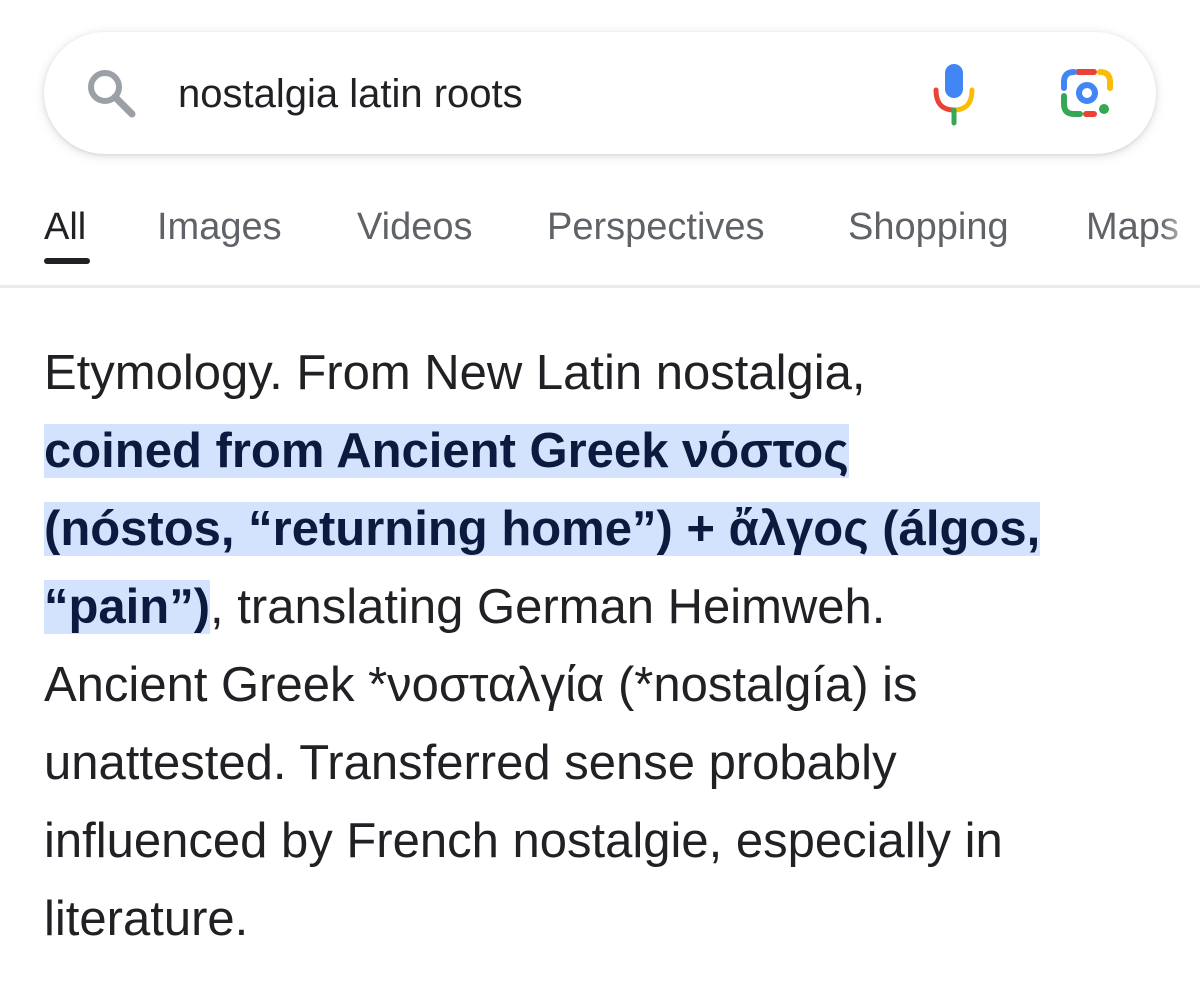 This screenshot has width=1200, height=986. Describe the element at coordinates (219, 227) in the screenshot. I see `tab-images: Images` at that location.